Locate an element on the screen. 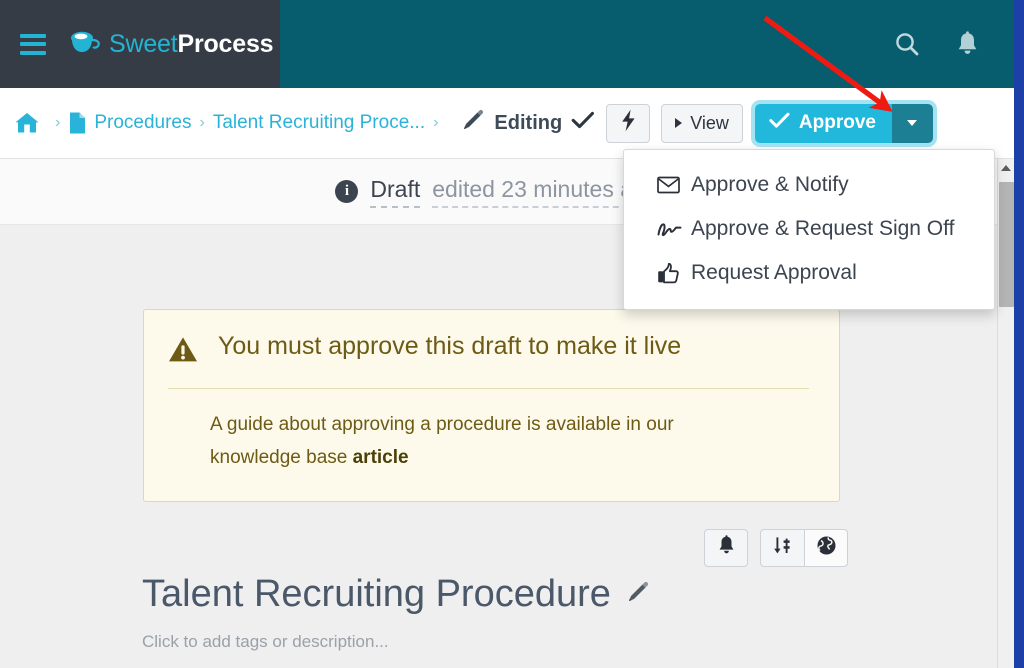  vertical-scrollbar is located at coordinates (1005, 413).